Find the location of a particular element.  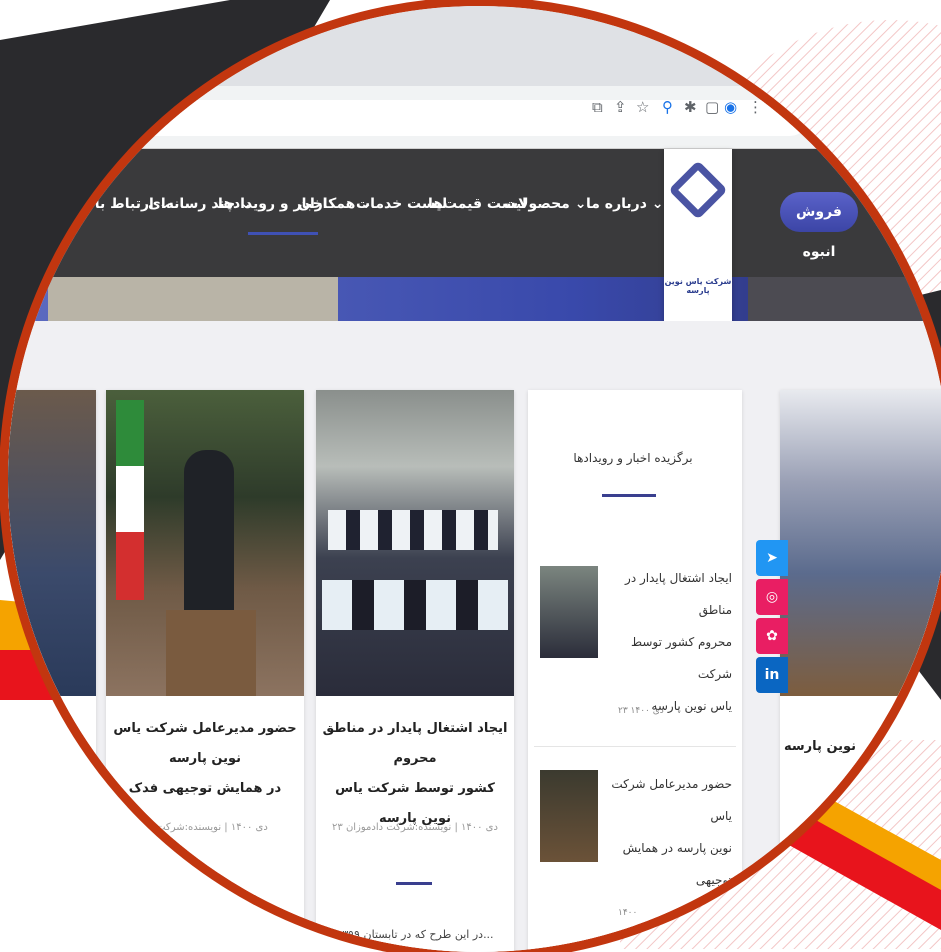

menu-icon: ⋮ is located at coordinates (755, 107).